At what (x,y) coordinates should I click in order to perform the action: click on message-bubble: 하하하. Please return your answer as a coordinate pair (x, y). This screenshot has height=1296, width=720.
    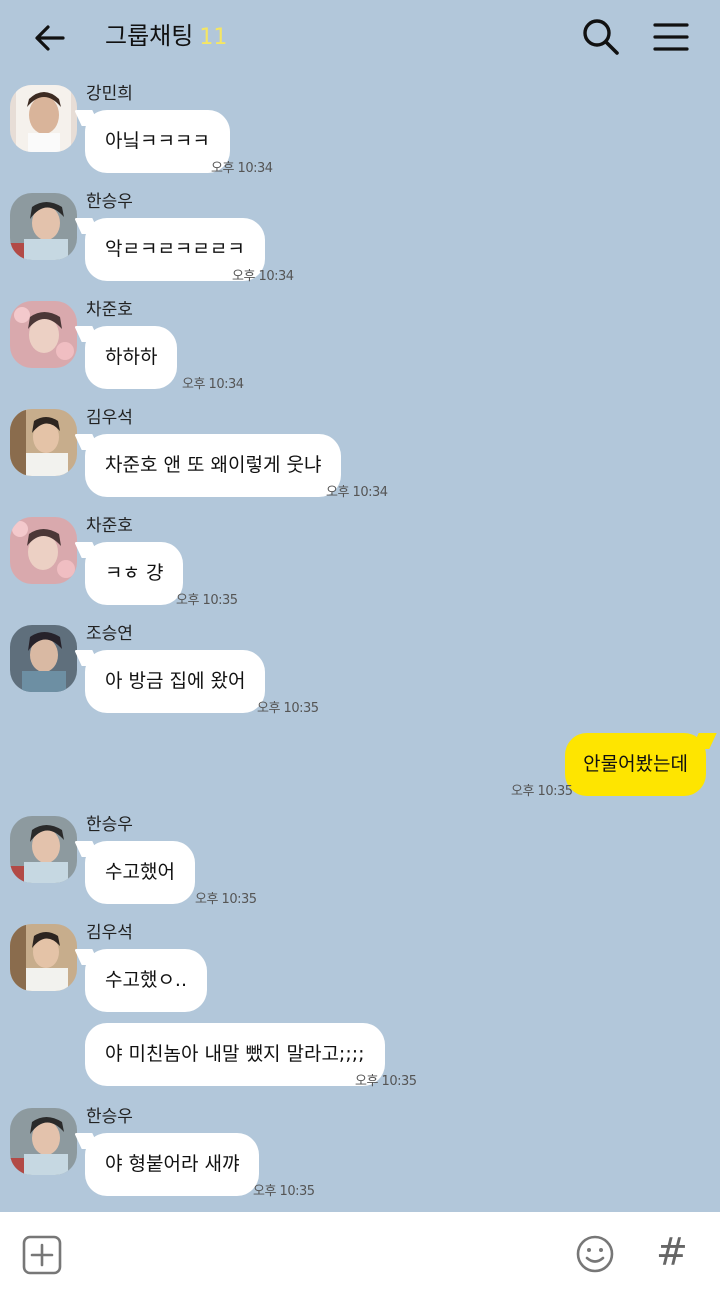
    Looking at the image, I should click on (131, 357).